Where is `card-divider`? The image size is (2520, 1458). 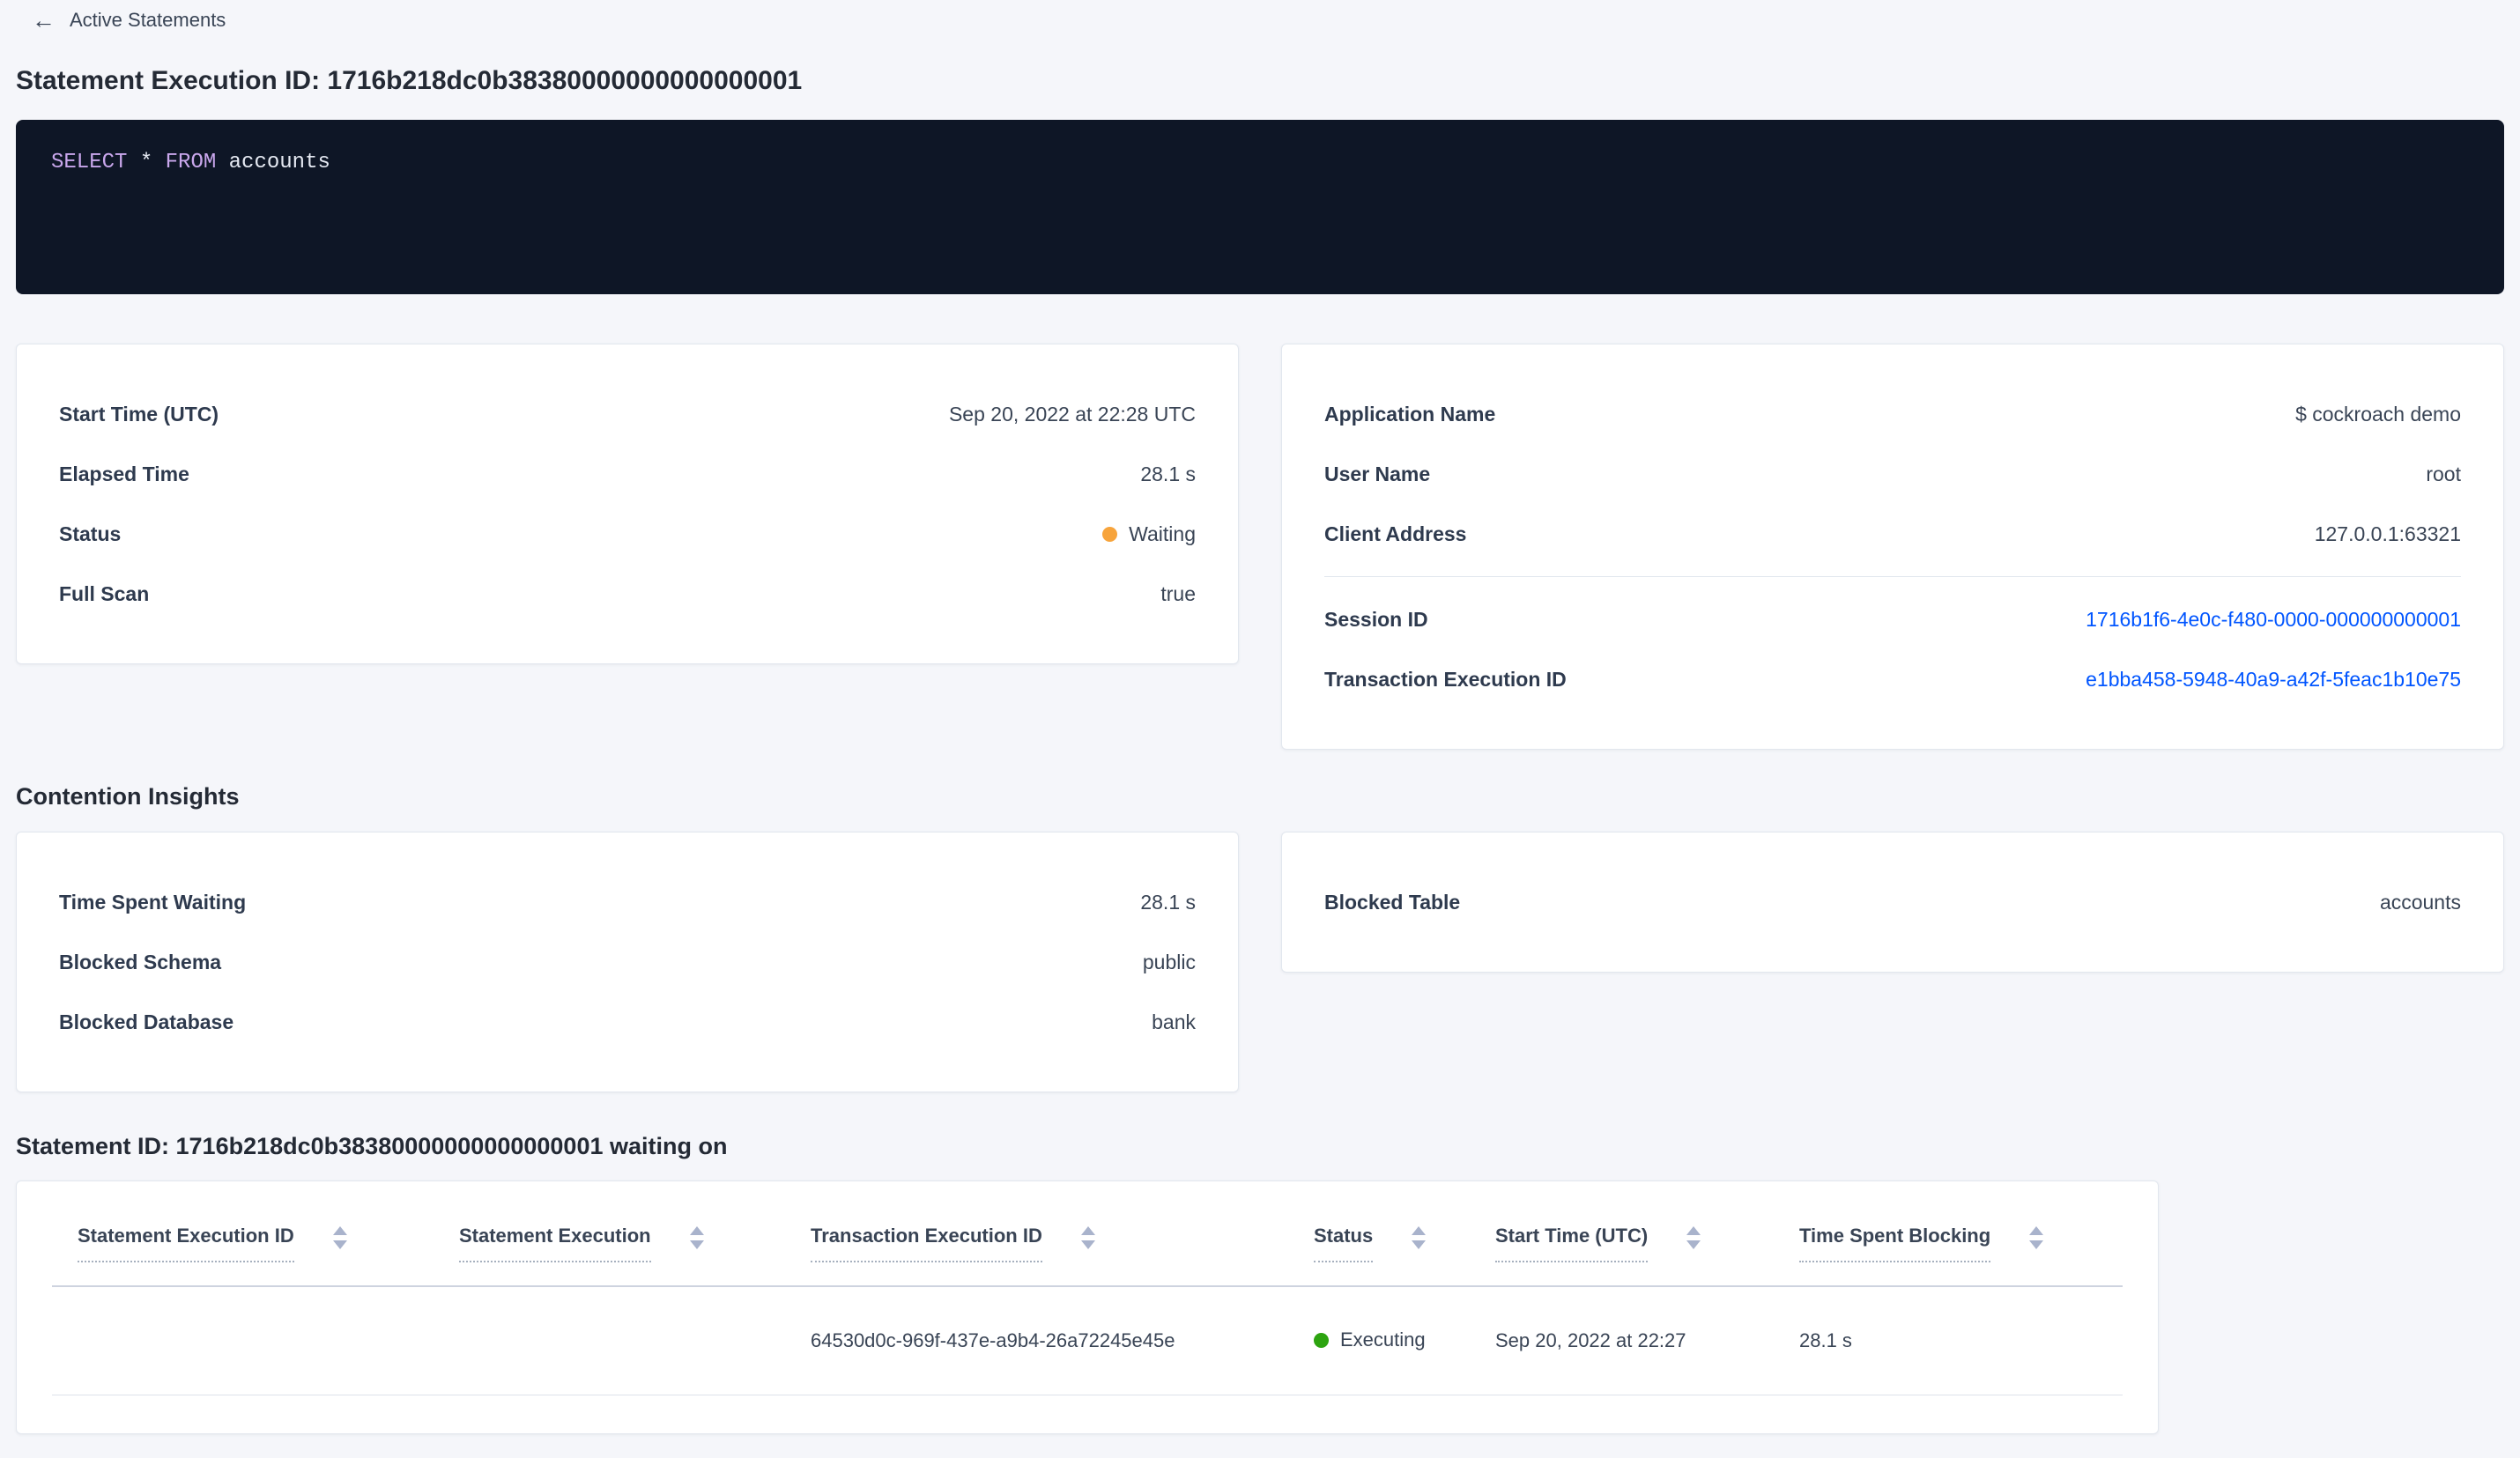
card-divider is located at coordinates (1893, 576).